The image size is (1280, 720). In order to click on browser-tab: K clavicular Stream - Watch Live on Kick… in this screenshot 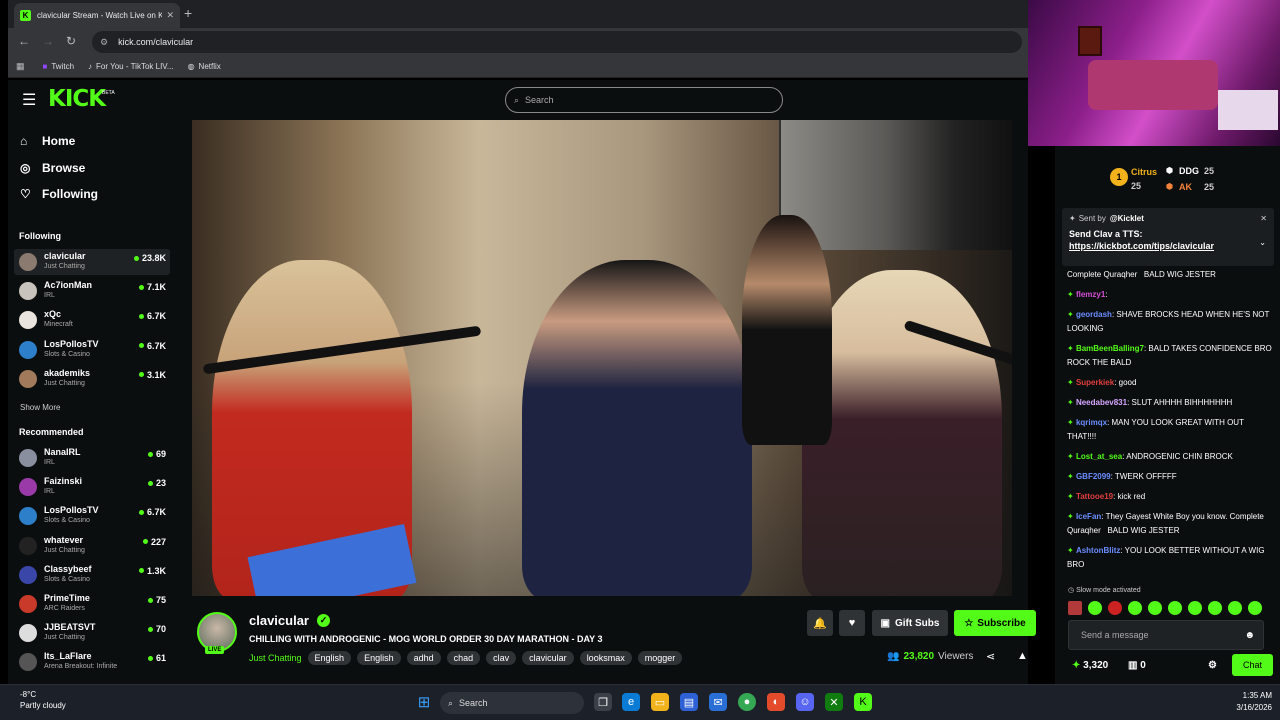, I will do `click(97, 15)`.